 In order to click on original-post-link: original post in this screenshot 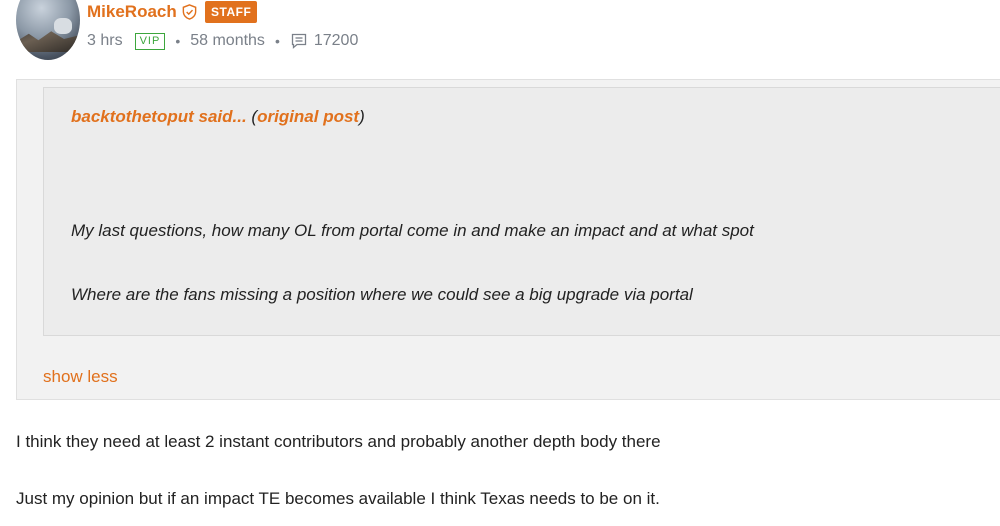, I will do `click(308, 116)`.